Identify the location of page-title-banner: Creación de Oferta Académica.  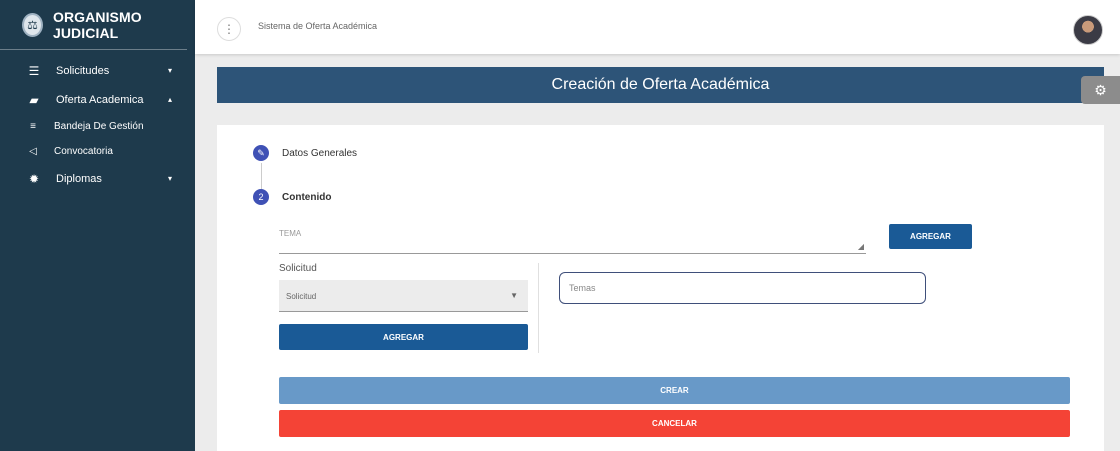
(660, 85).